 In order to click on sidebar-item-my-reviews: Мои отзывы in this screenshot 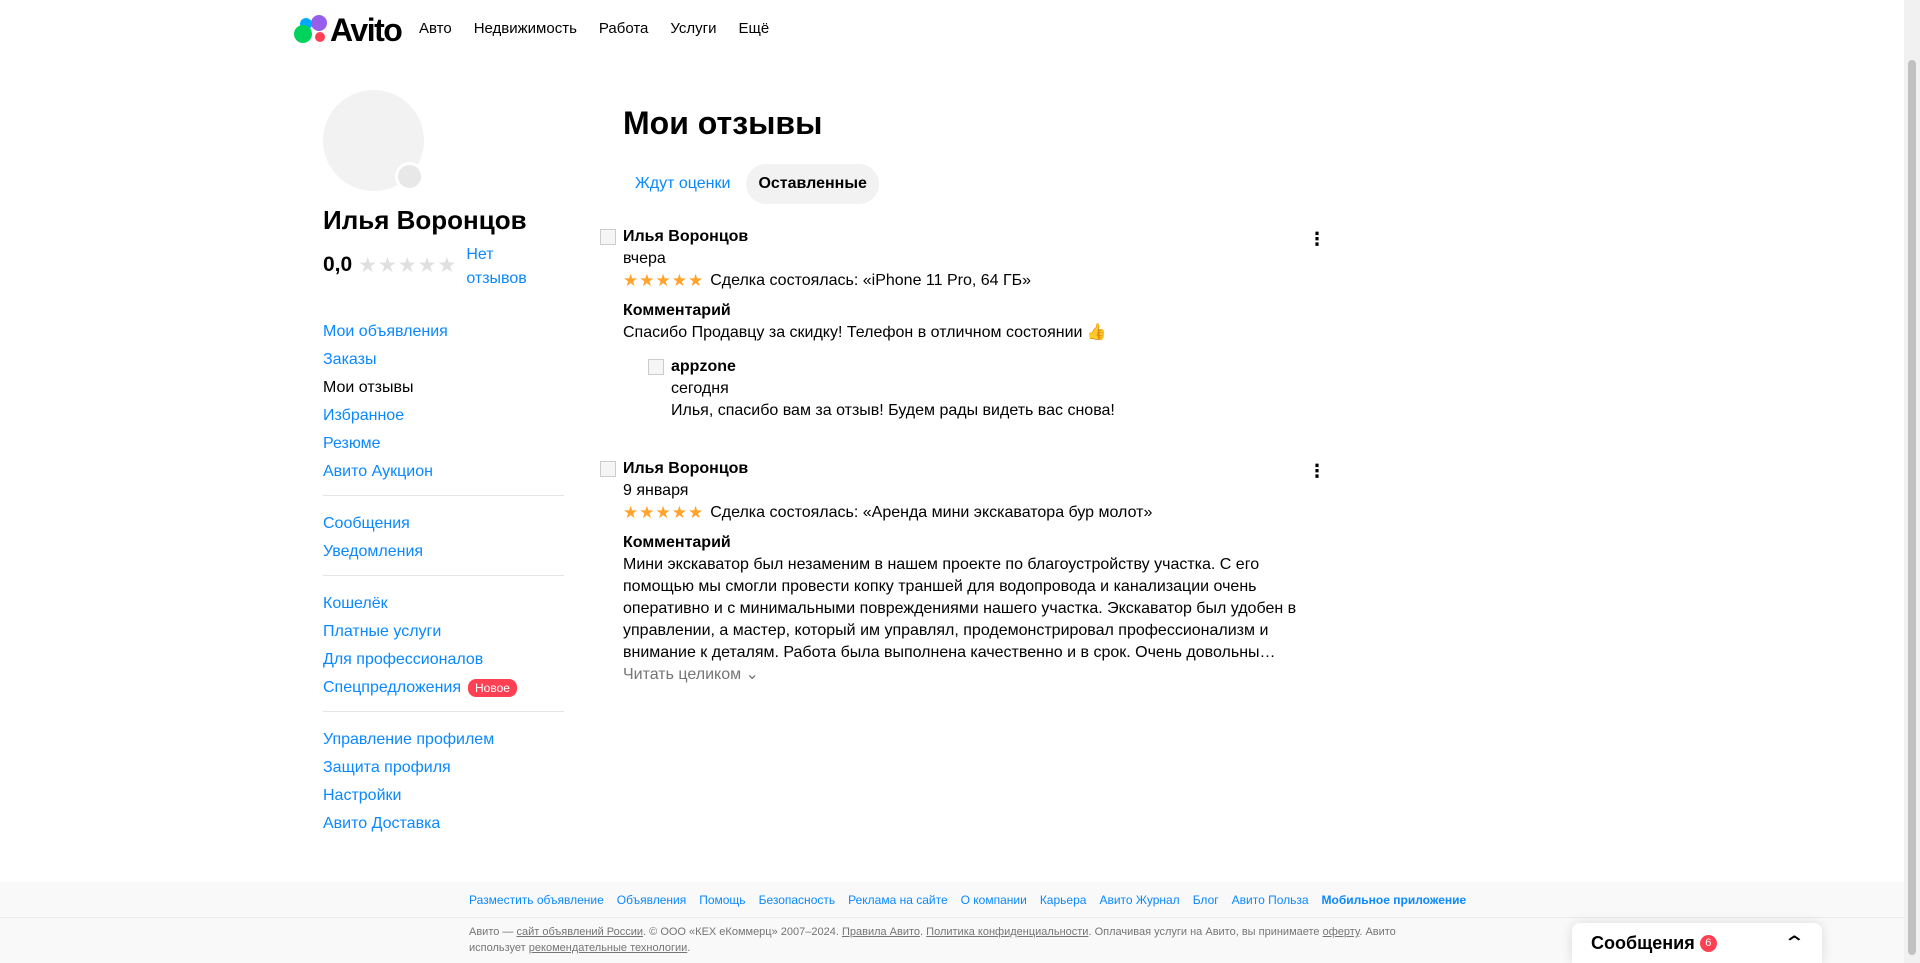, I will do `click(443, 388)`.